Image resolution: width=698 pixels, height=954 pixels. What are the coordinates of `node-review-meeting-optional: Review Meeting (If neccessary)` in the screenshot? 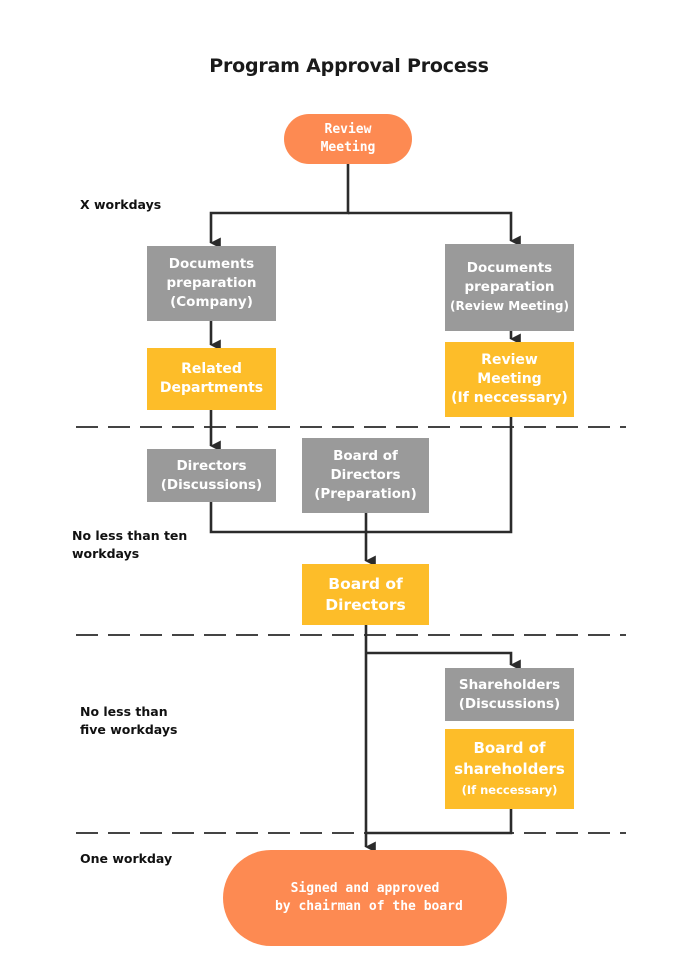 It's located at (509, 379).